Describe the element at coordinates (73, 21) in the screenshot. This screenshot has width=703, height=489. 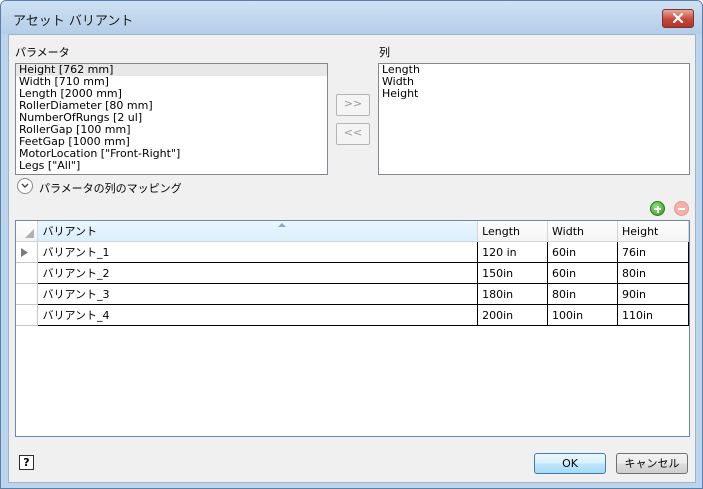
I see `window-title: アセット バリアント` at that location.